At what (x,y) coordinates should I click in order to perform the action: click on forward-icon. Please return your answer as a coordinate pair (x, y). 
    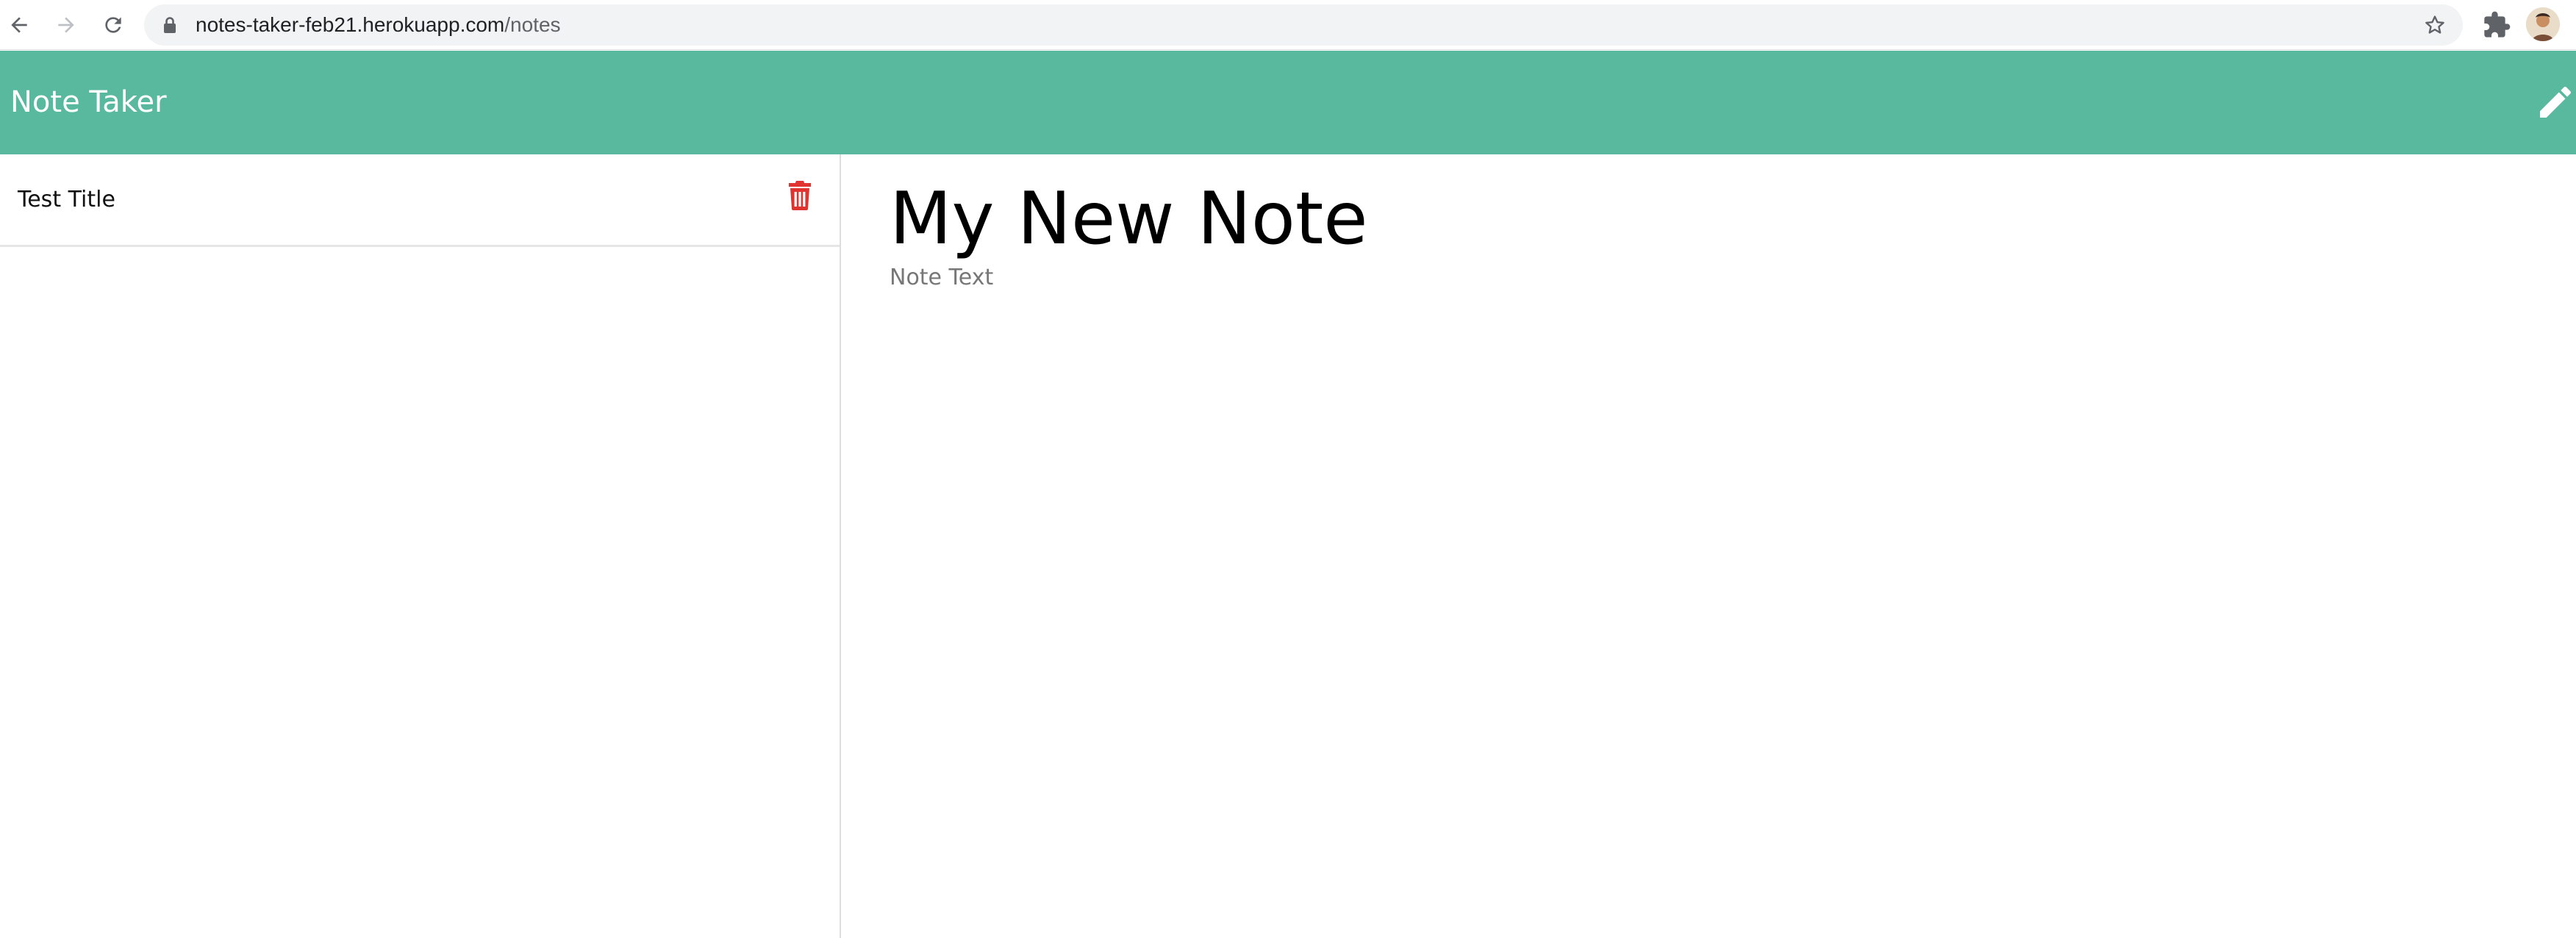
    Looking at the image, I should click on (66, 25).